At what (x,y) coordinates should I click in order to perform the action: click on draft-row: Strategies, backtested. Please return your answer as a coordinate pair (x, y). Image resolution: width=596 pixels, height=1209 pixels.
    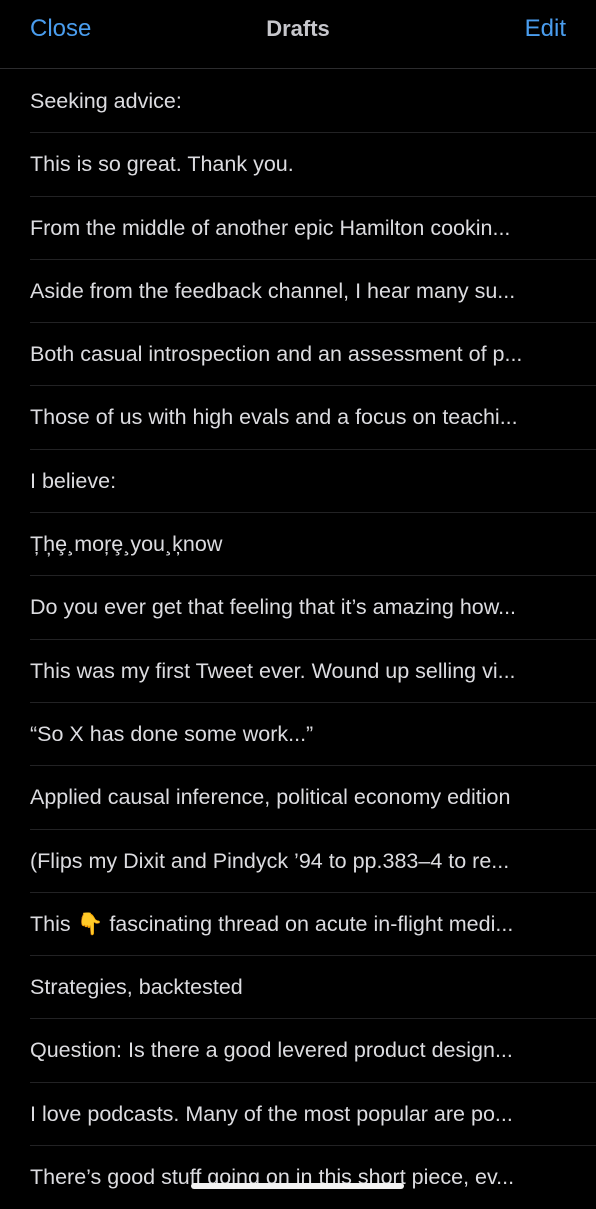
    Looking at the image, I should click on (298, 988).